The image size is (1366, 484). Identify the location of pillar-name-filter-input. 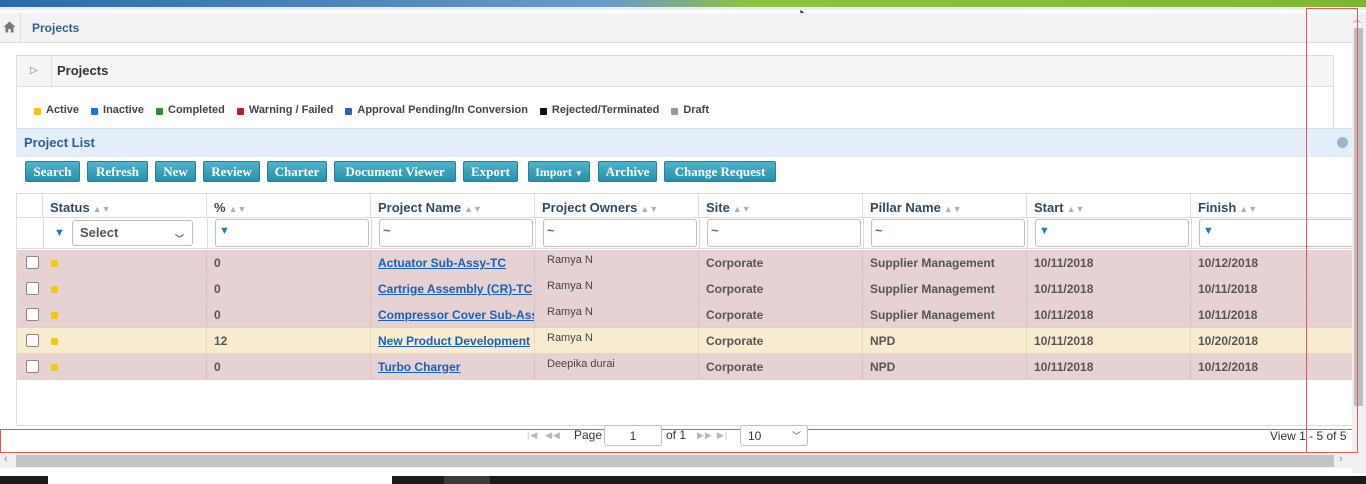
(948, 233).